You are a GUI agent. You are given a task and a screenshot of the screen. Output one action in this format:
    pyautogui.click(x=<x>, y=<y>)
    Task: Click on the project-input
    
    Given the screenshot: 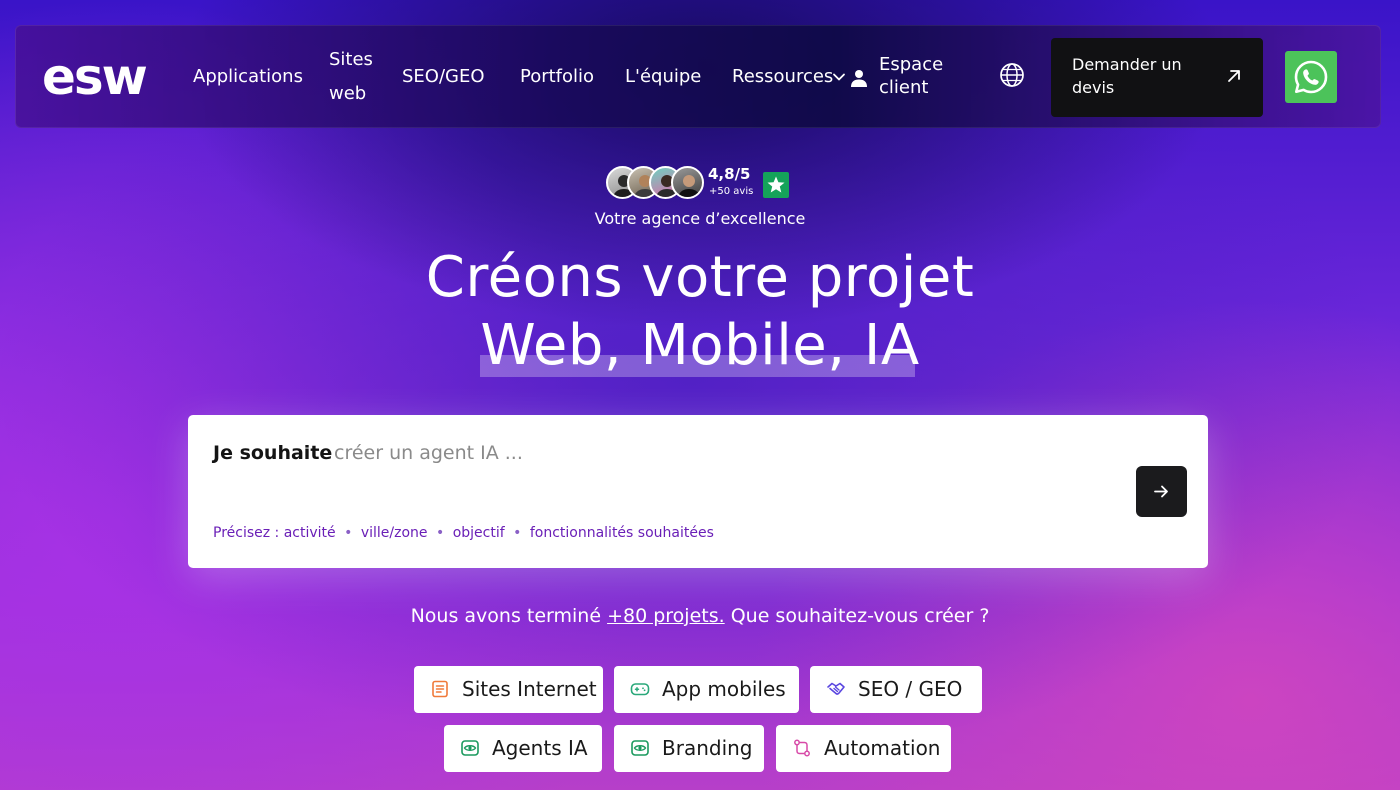 What is the action you would take?
    pyautogui.click(x=724, y=453)
    